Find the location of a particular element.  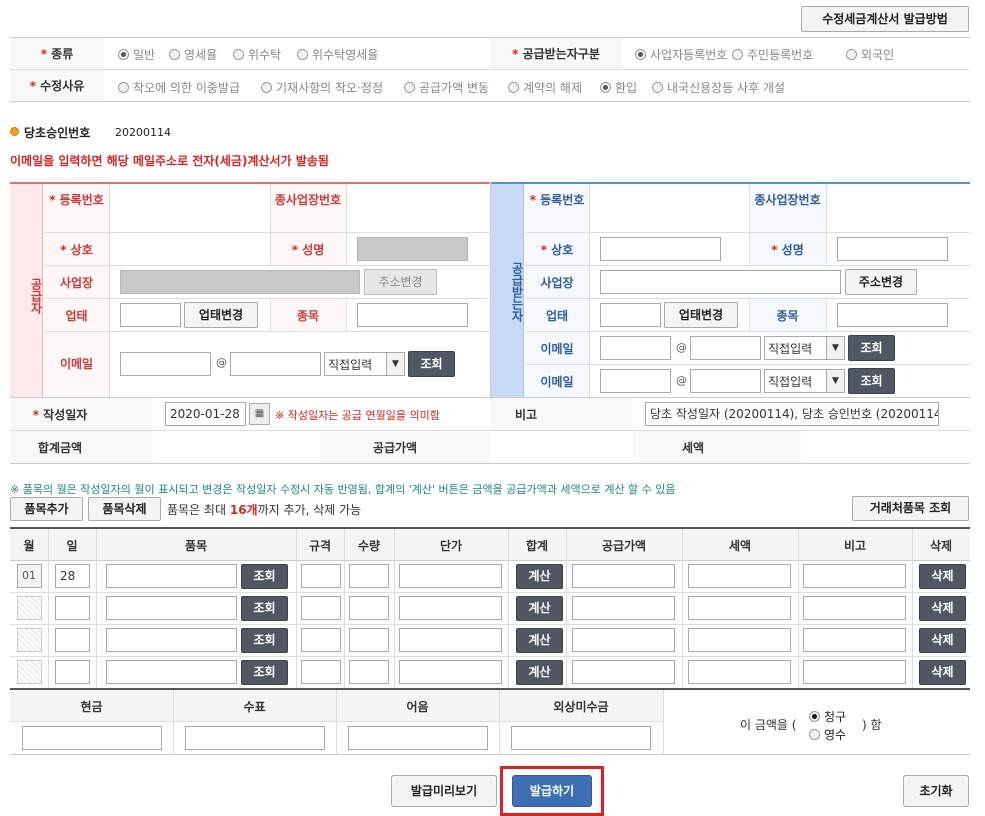

receiver-biz-type-change-button: 업태변경 is located at coordinates (701, 315).